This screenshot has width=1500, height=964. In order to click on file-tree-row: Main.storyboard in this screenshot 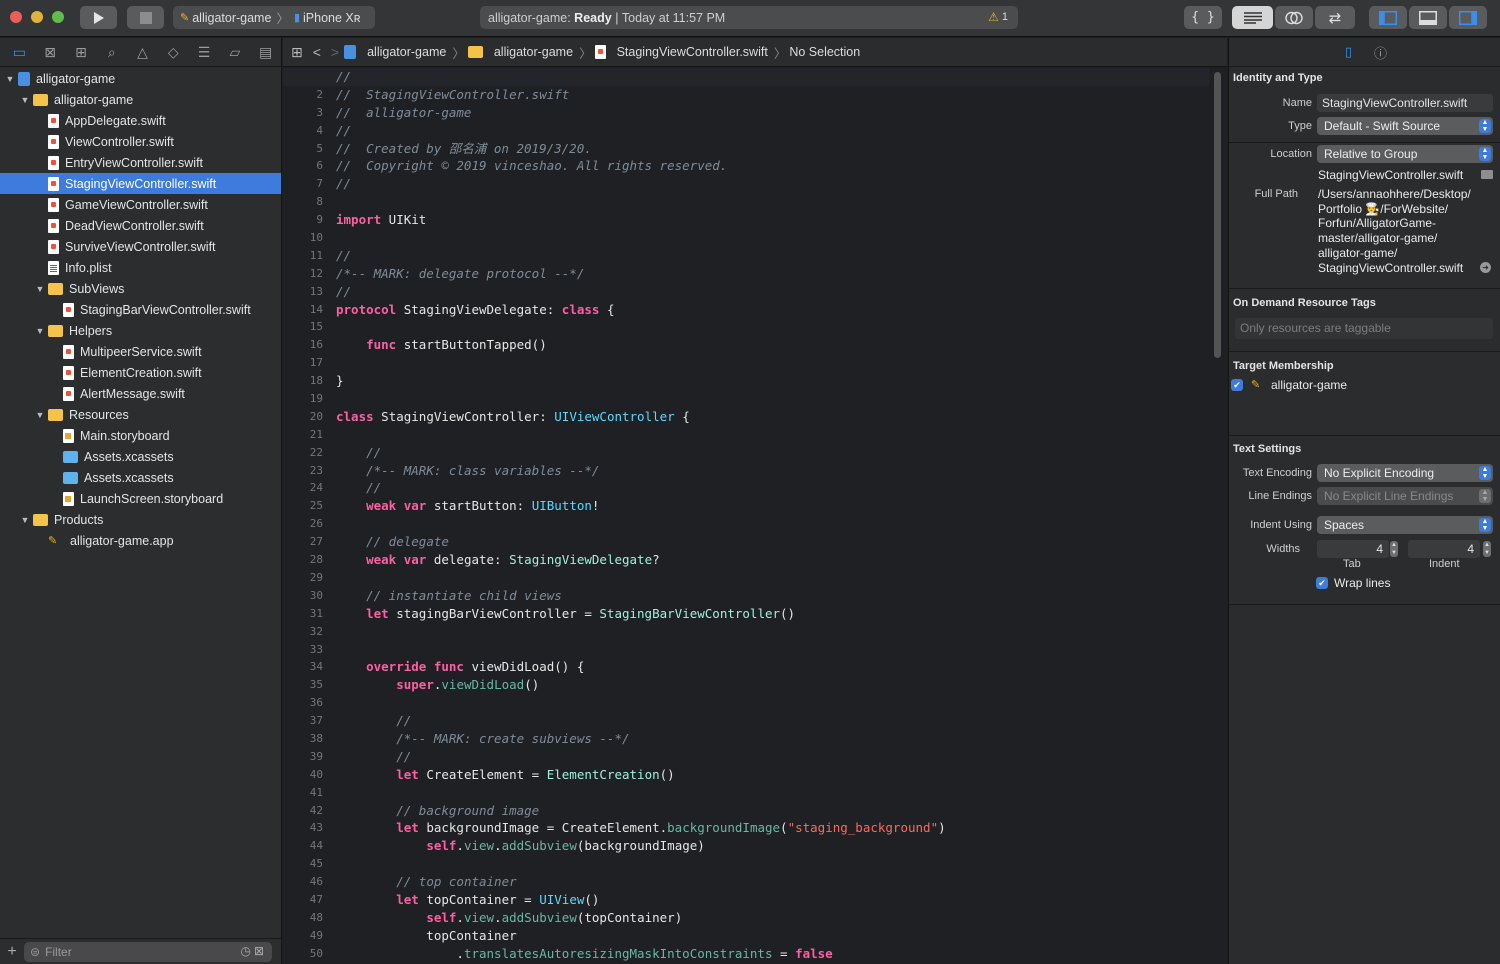, I will do `click(140, 435)`.